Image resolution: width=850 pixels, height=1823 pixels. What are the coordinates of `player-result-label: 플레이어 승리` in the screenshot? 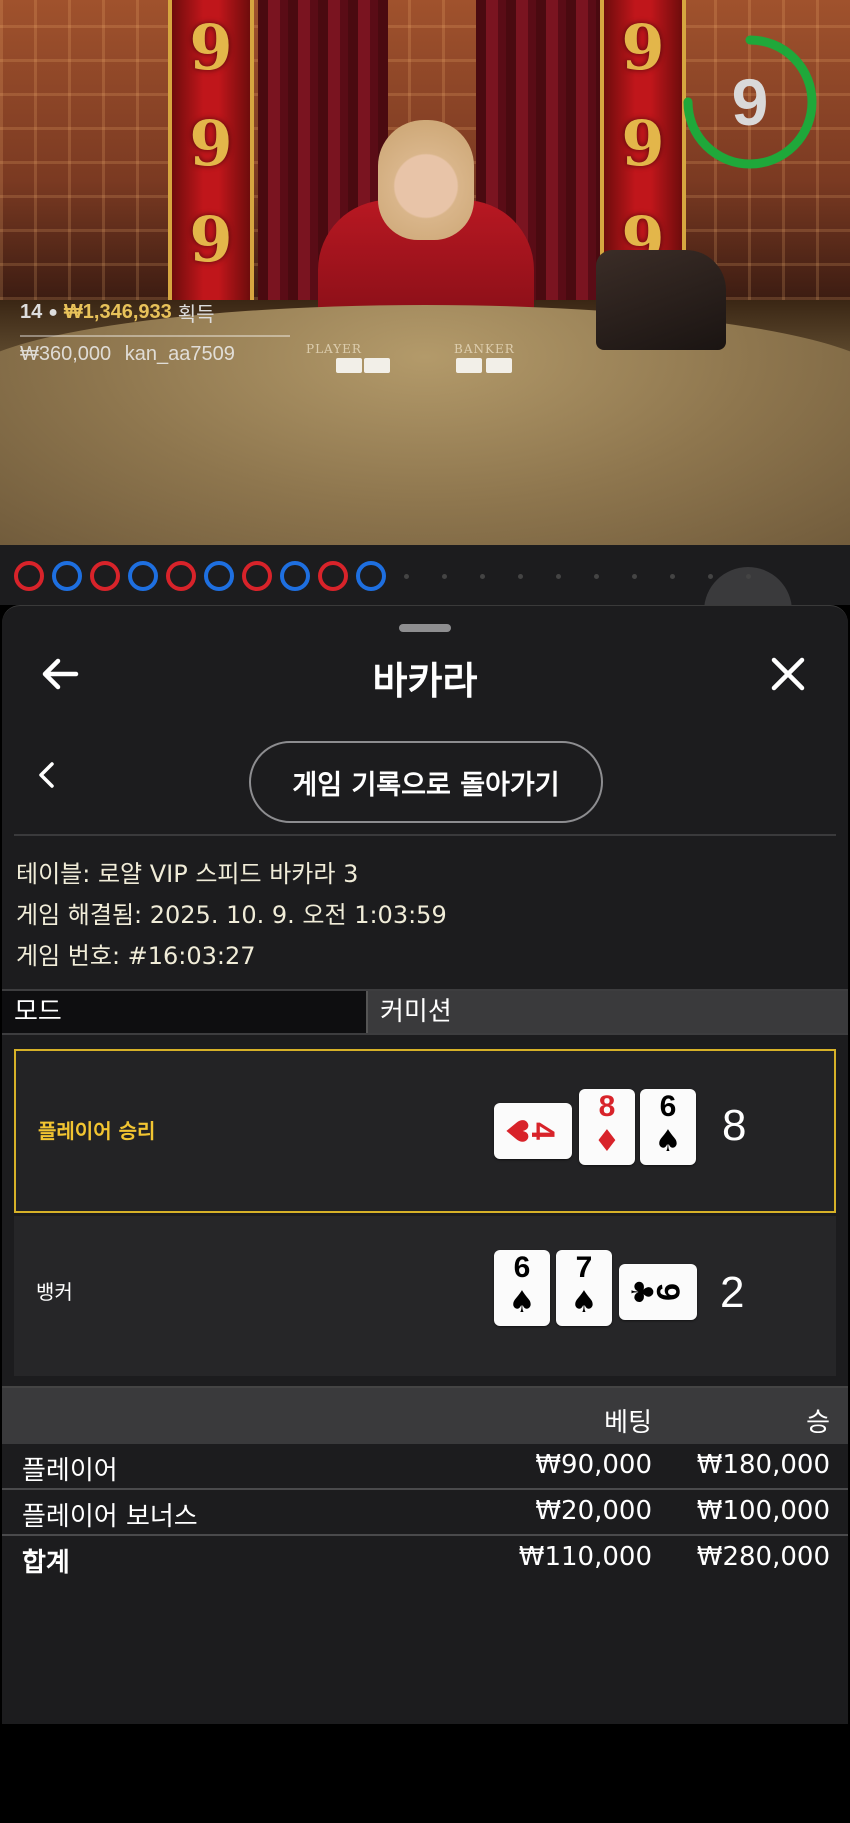 It's located at (97, 1131).